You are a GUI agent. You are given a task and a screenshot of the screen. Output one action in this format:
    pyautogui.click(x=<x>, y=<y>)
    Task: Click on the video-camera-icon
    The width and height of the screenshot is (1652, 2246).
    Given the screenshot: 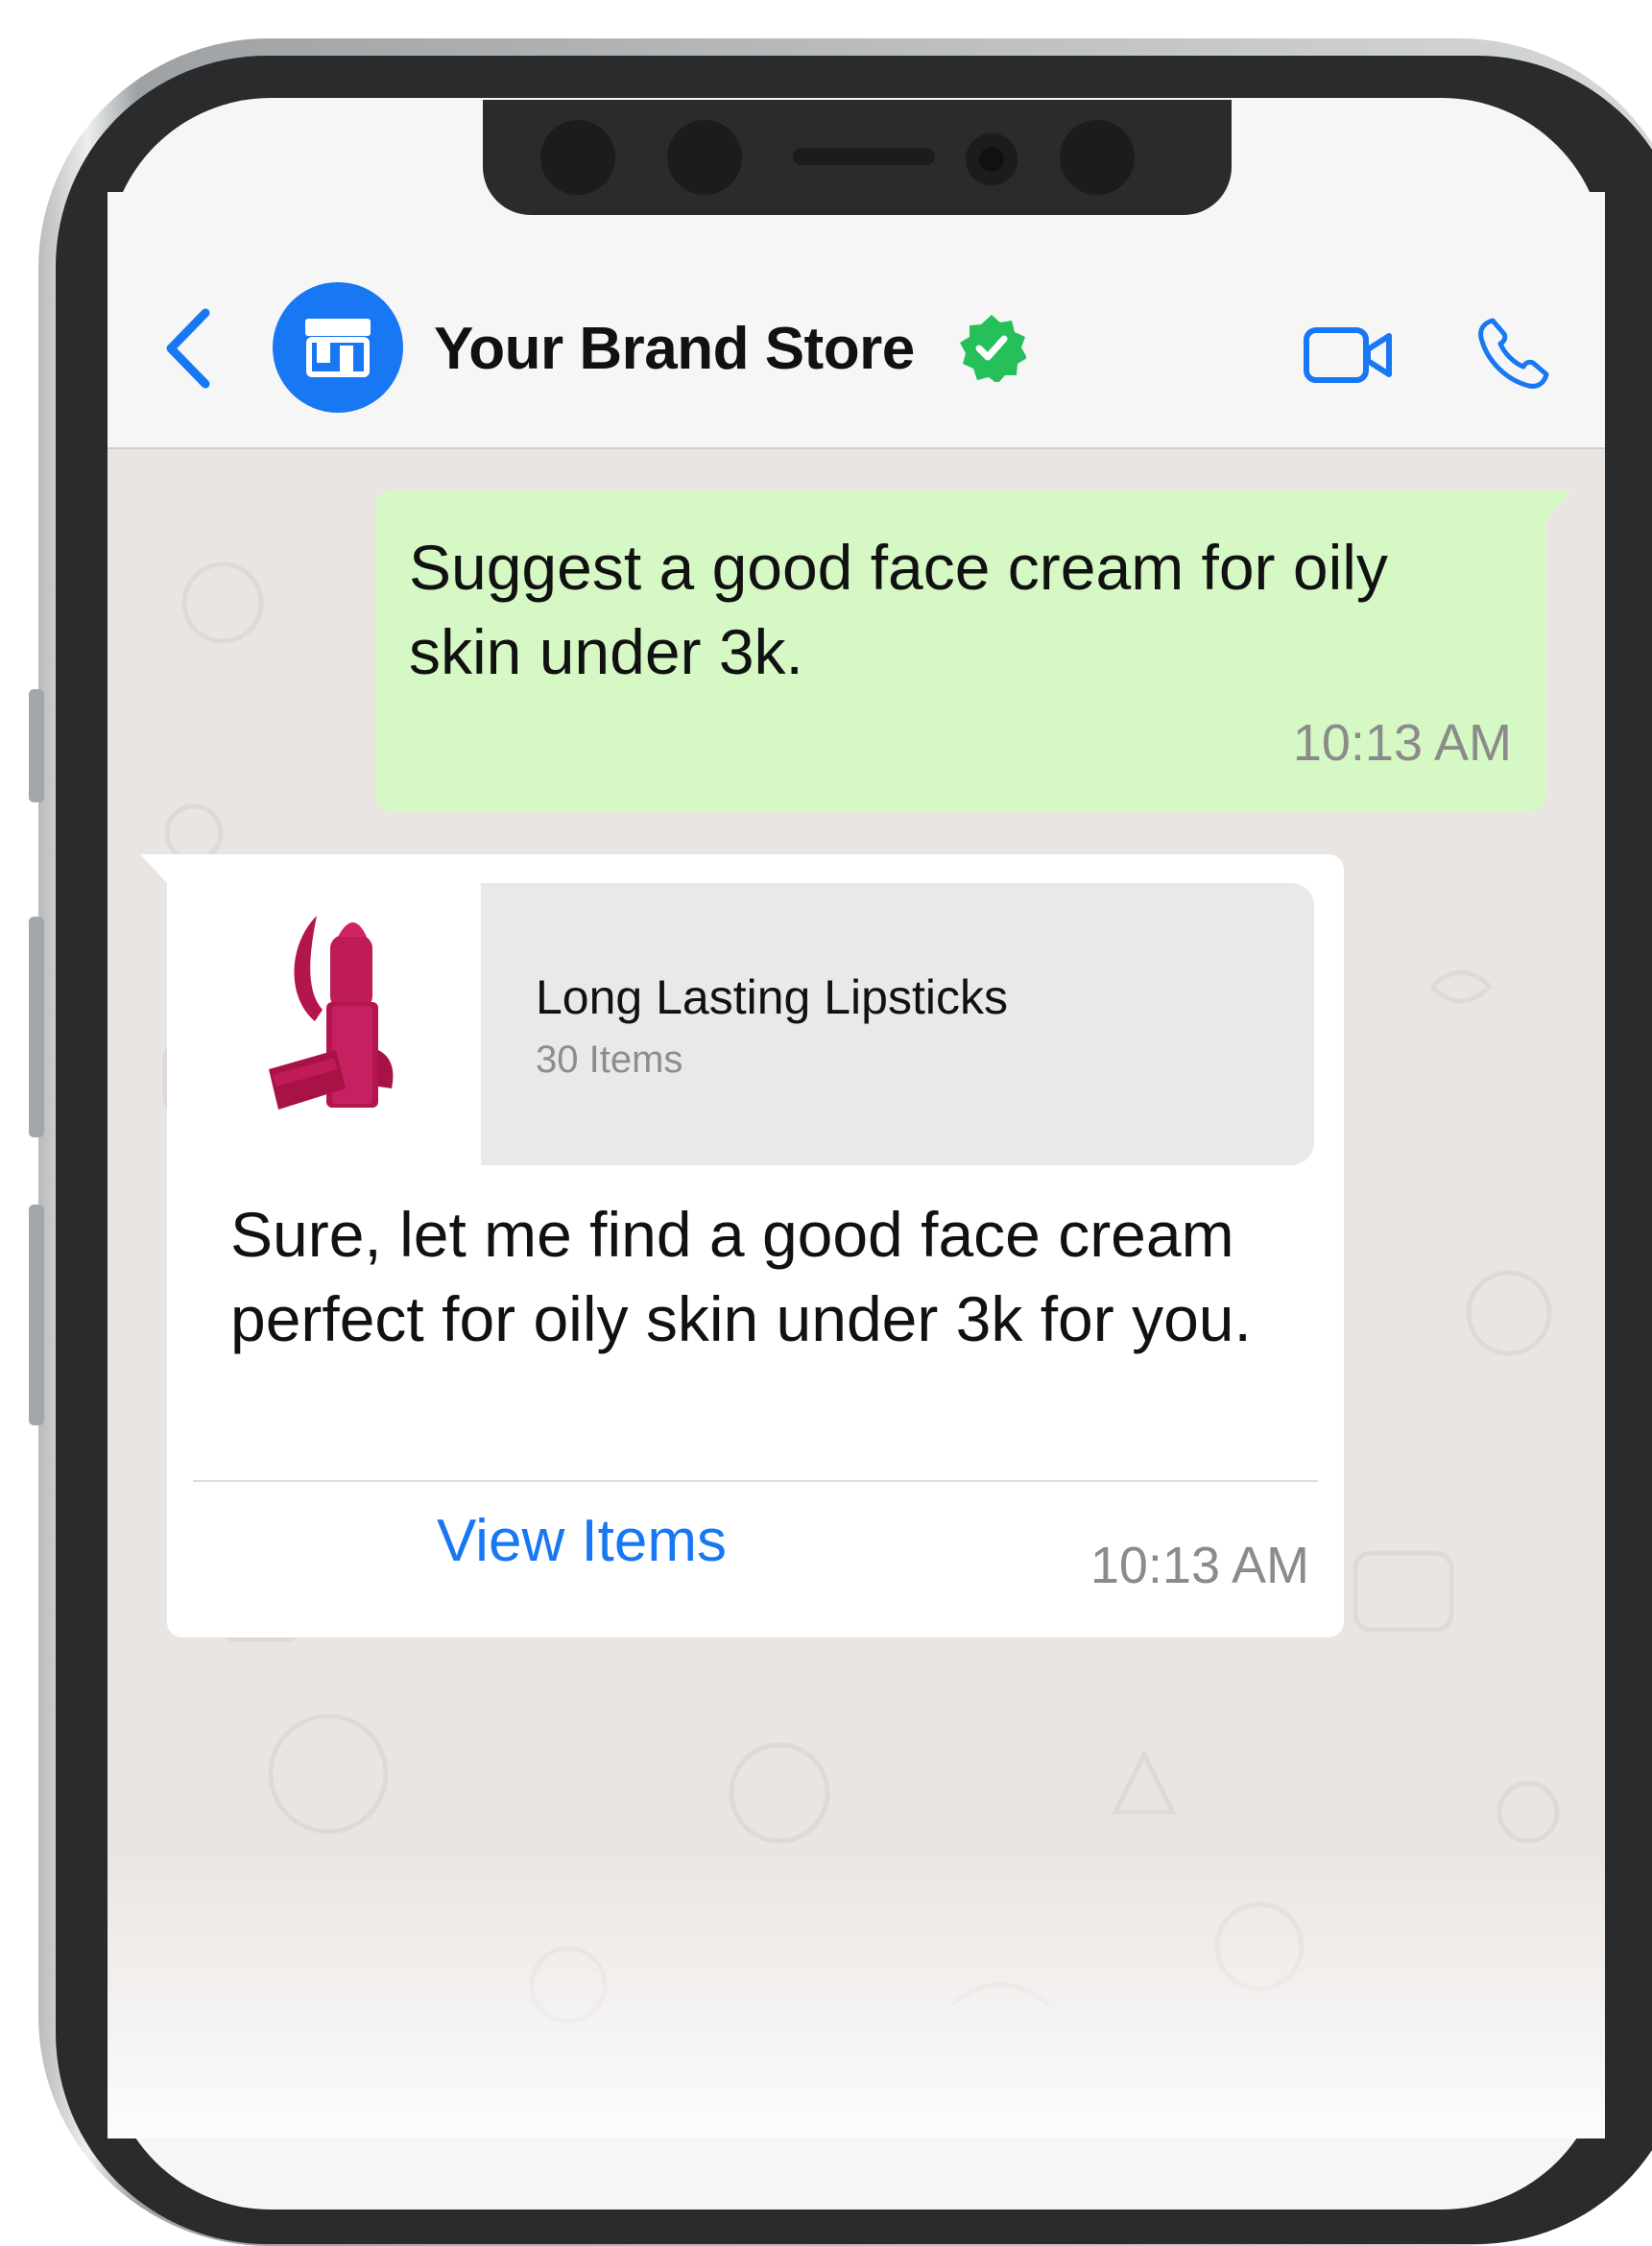 What is the action you would take?
    pyautogui.click(x=1348, y=355)
    